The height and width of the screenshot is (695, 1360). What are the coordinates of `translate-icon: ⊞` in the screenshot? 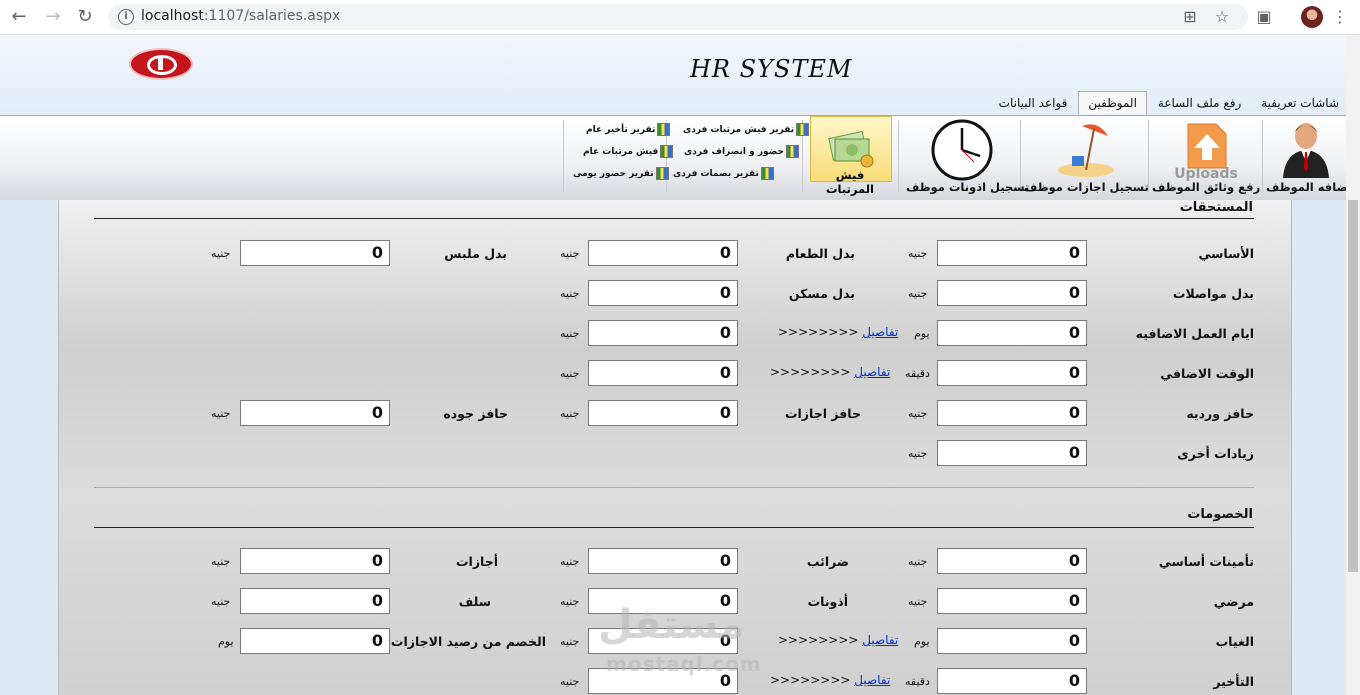 It's located at (1190, 17).